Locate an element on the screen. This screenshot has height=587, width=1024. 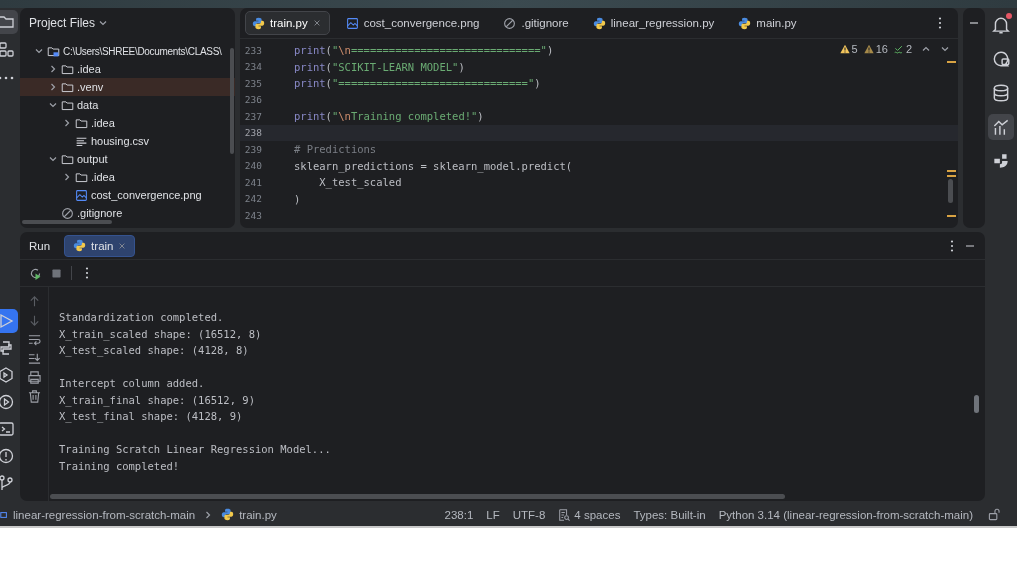
panel-title: Project Files is located at coordinates (62, 23).